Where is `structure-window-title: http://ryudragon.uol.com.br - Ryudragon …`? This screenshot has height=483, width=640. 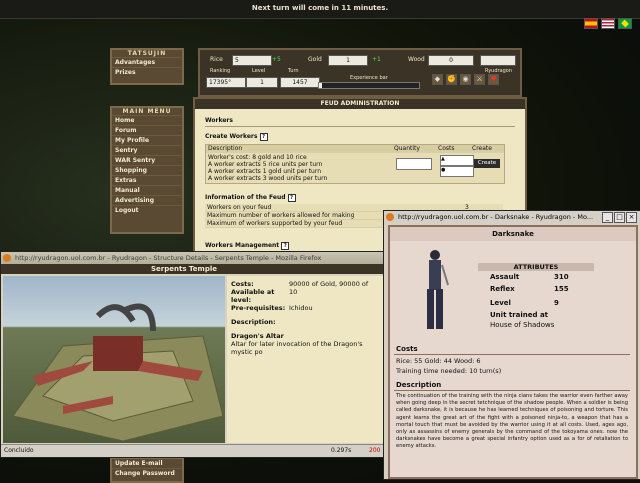 structure-window-title: http://ryudragon.uol.com.br - Ryudragon … is located at coordinates (168, 258).